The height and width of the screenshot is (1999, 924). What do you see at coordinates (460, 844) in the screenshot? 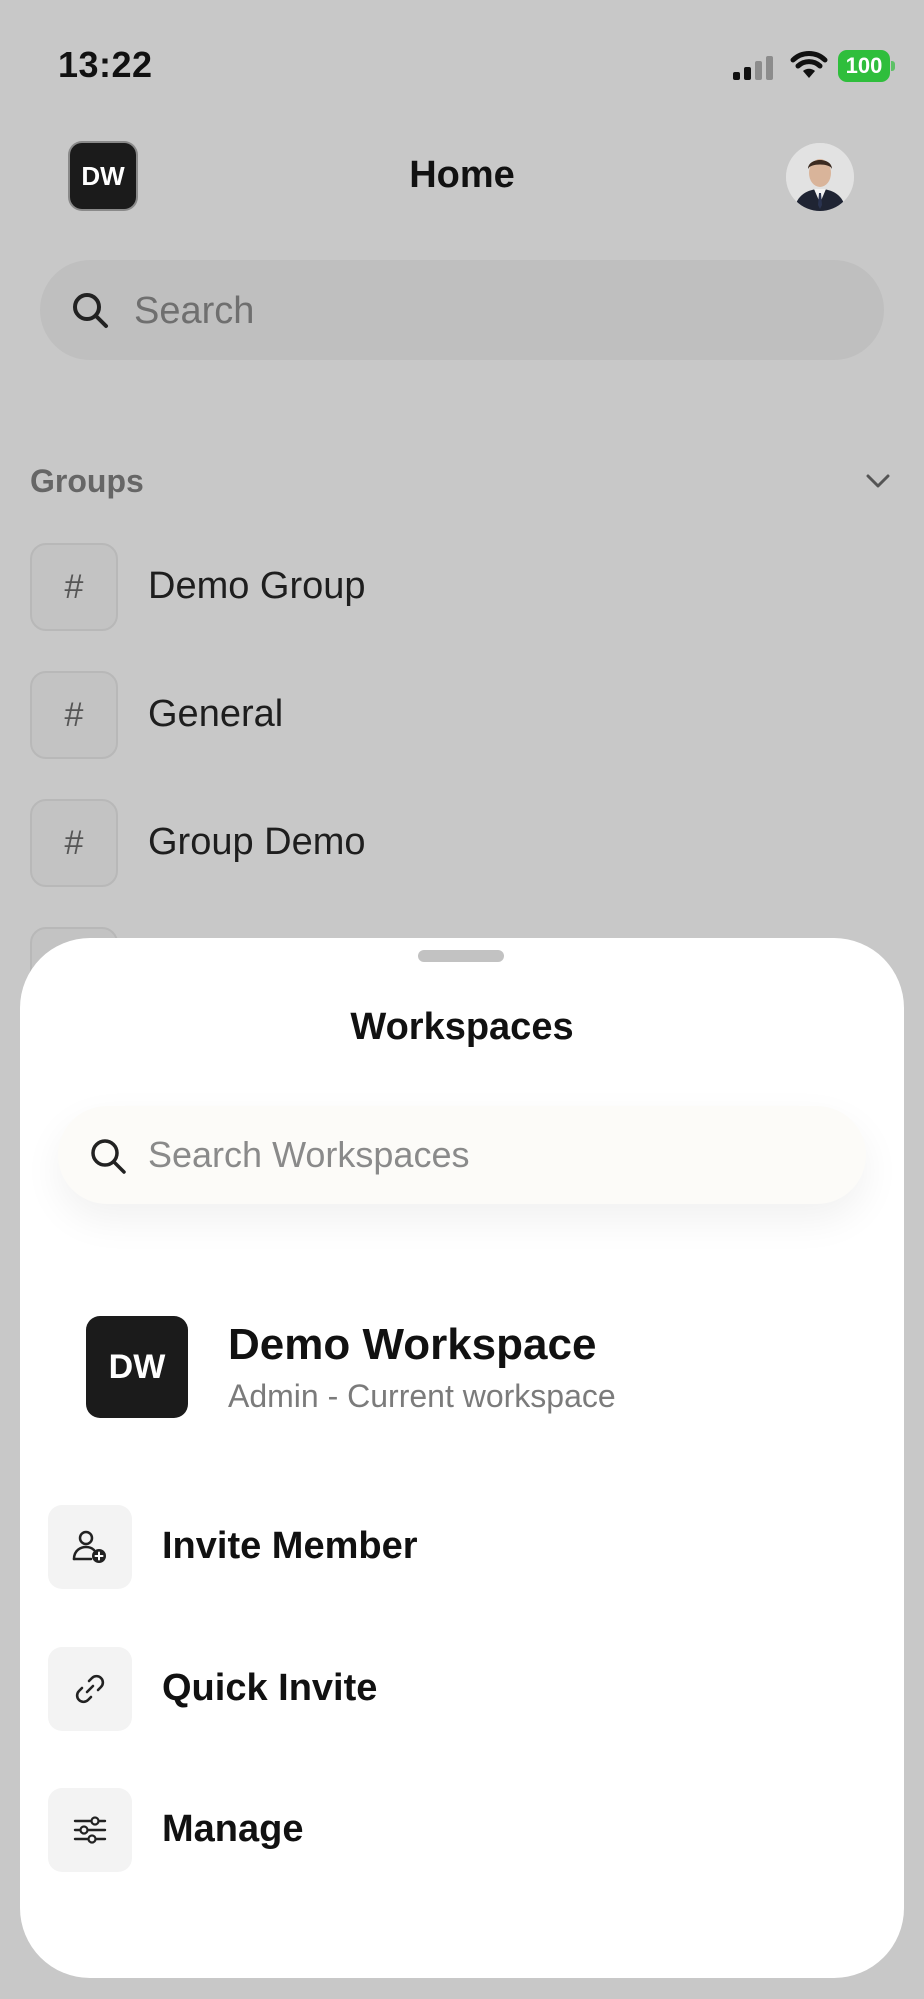
I see `group-item-group-demo: # Group Demo` at bounding box center [460, 844].